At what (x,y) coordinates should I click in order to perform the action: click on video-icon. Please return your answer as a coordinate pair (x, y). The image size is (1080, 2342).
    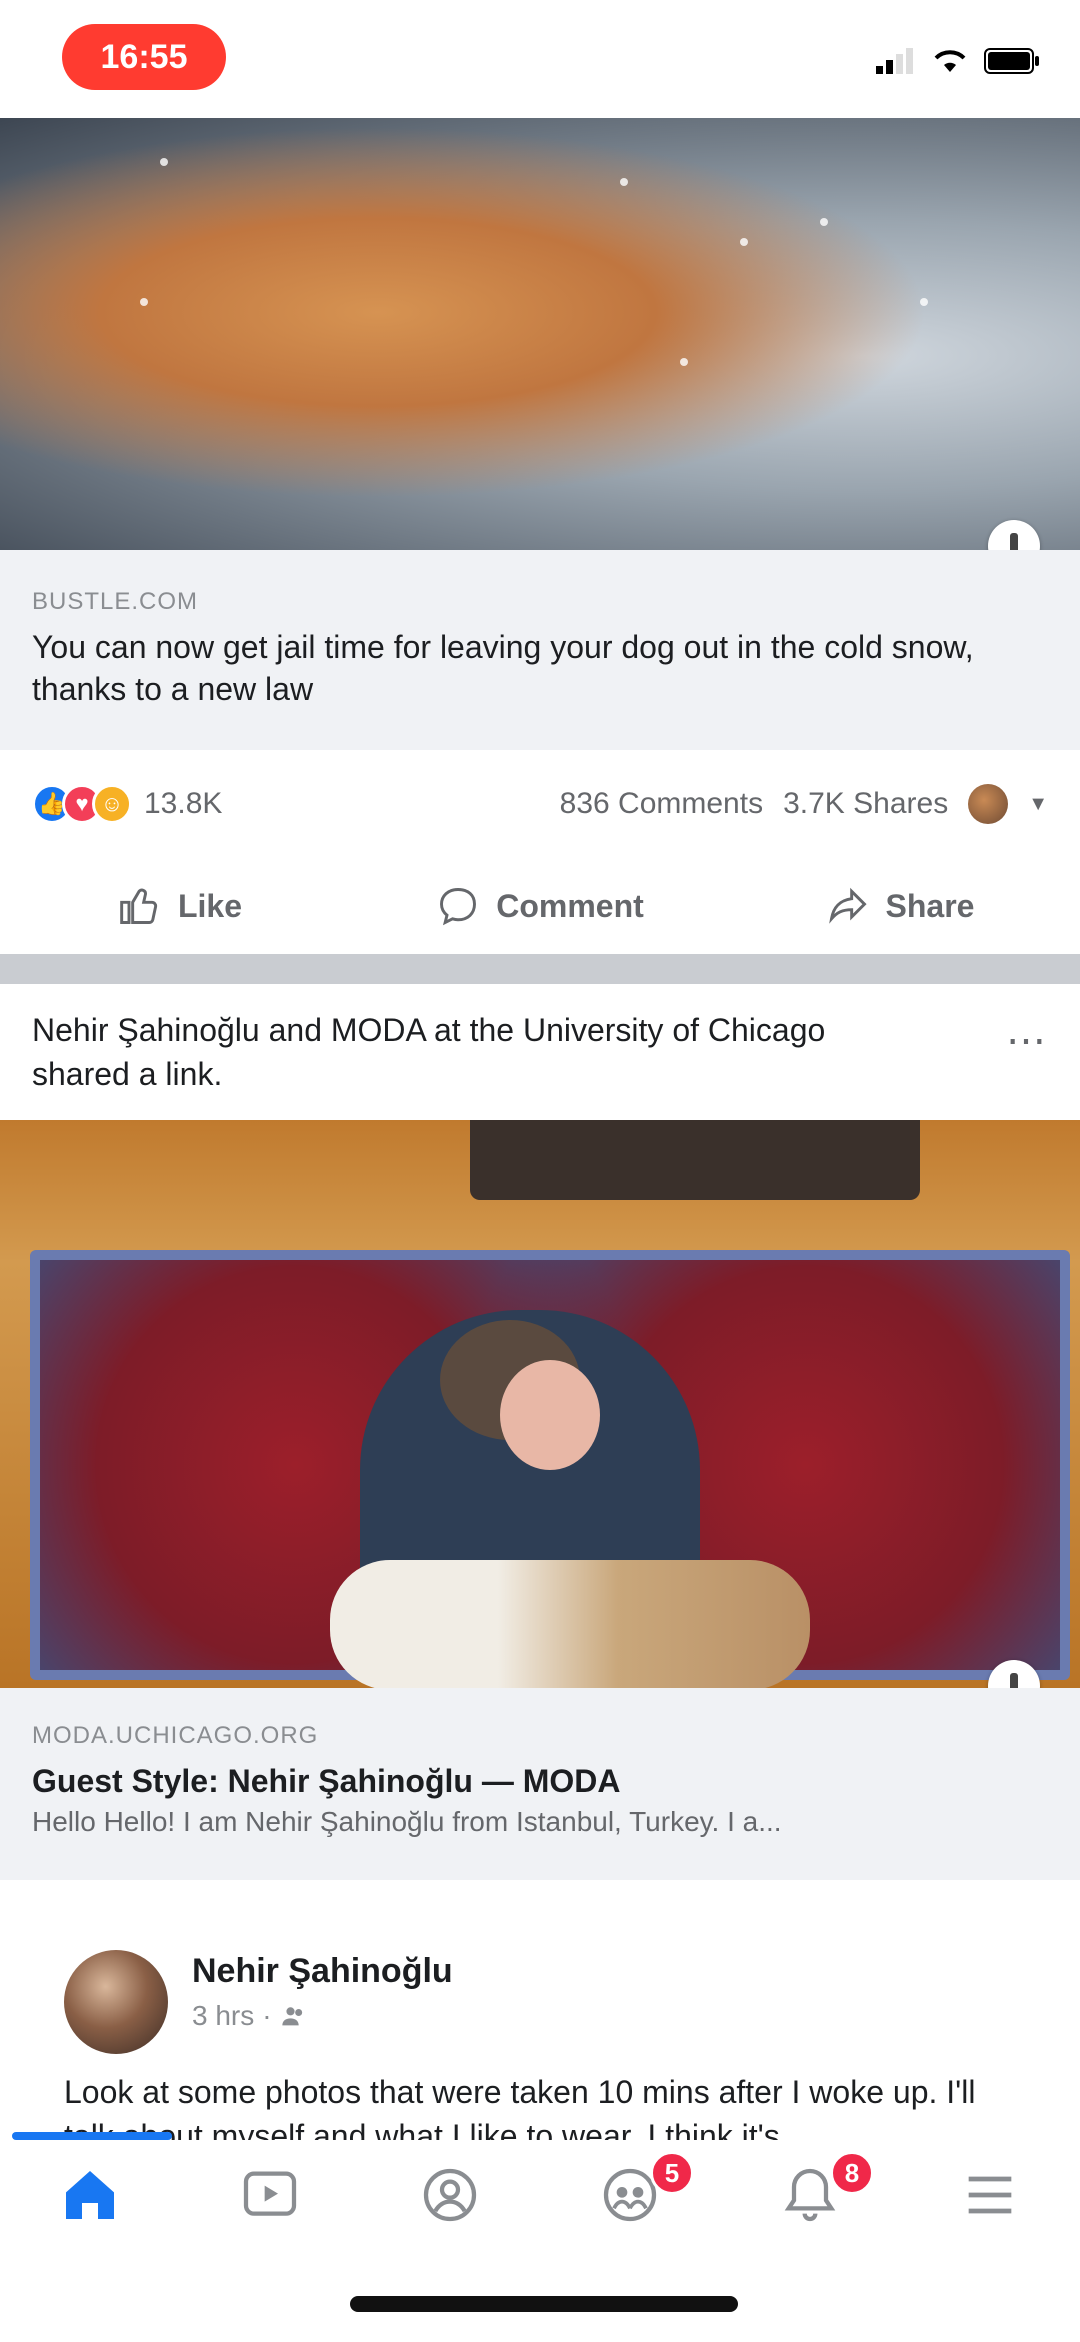
    Looking at the image, I should click on (270, 2193).